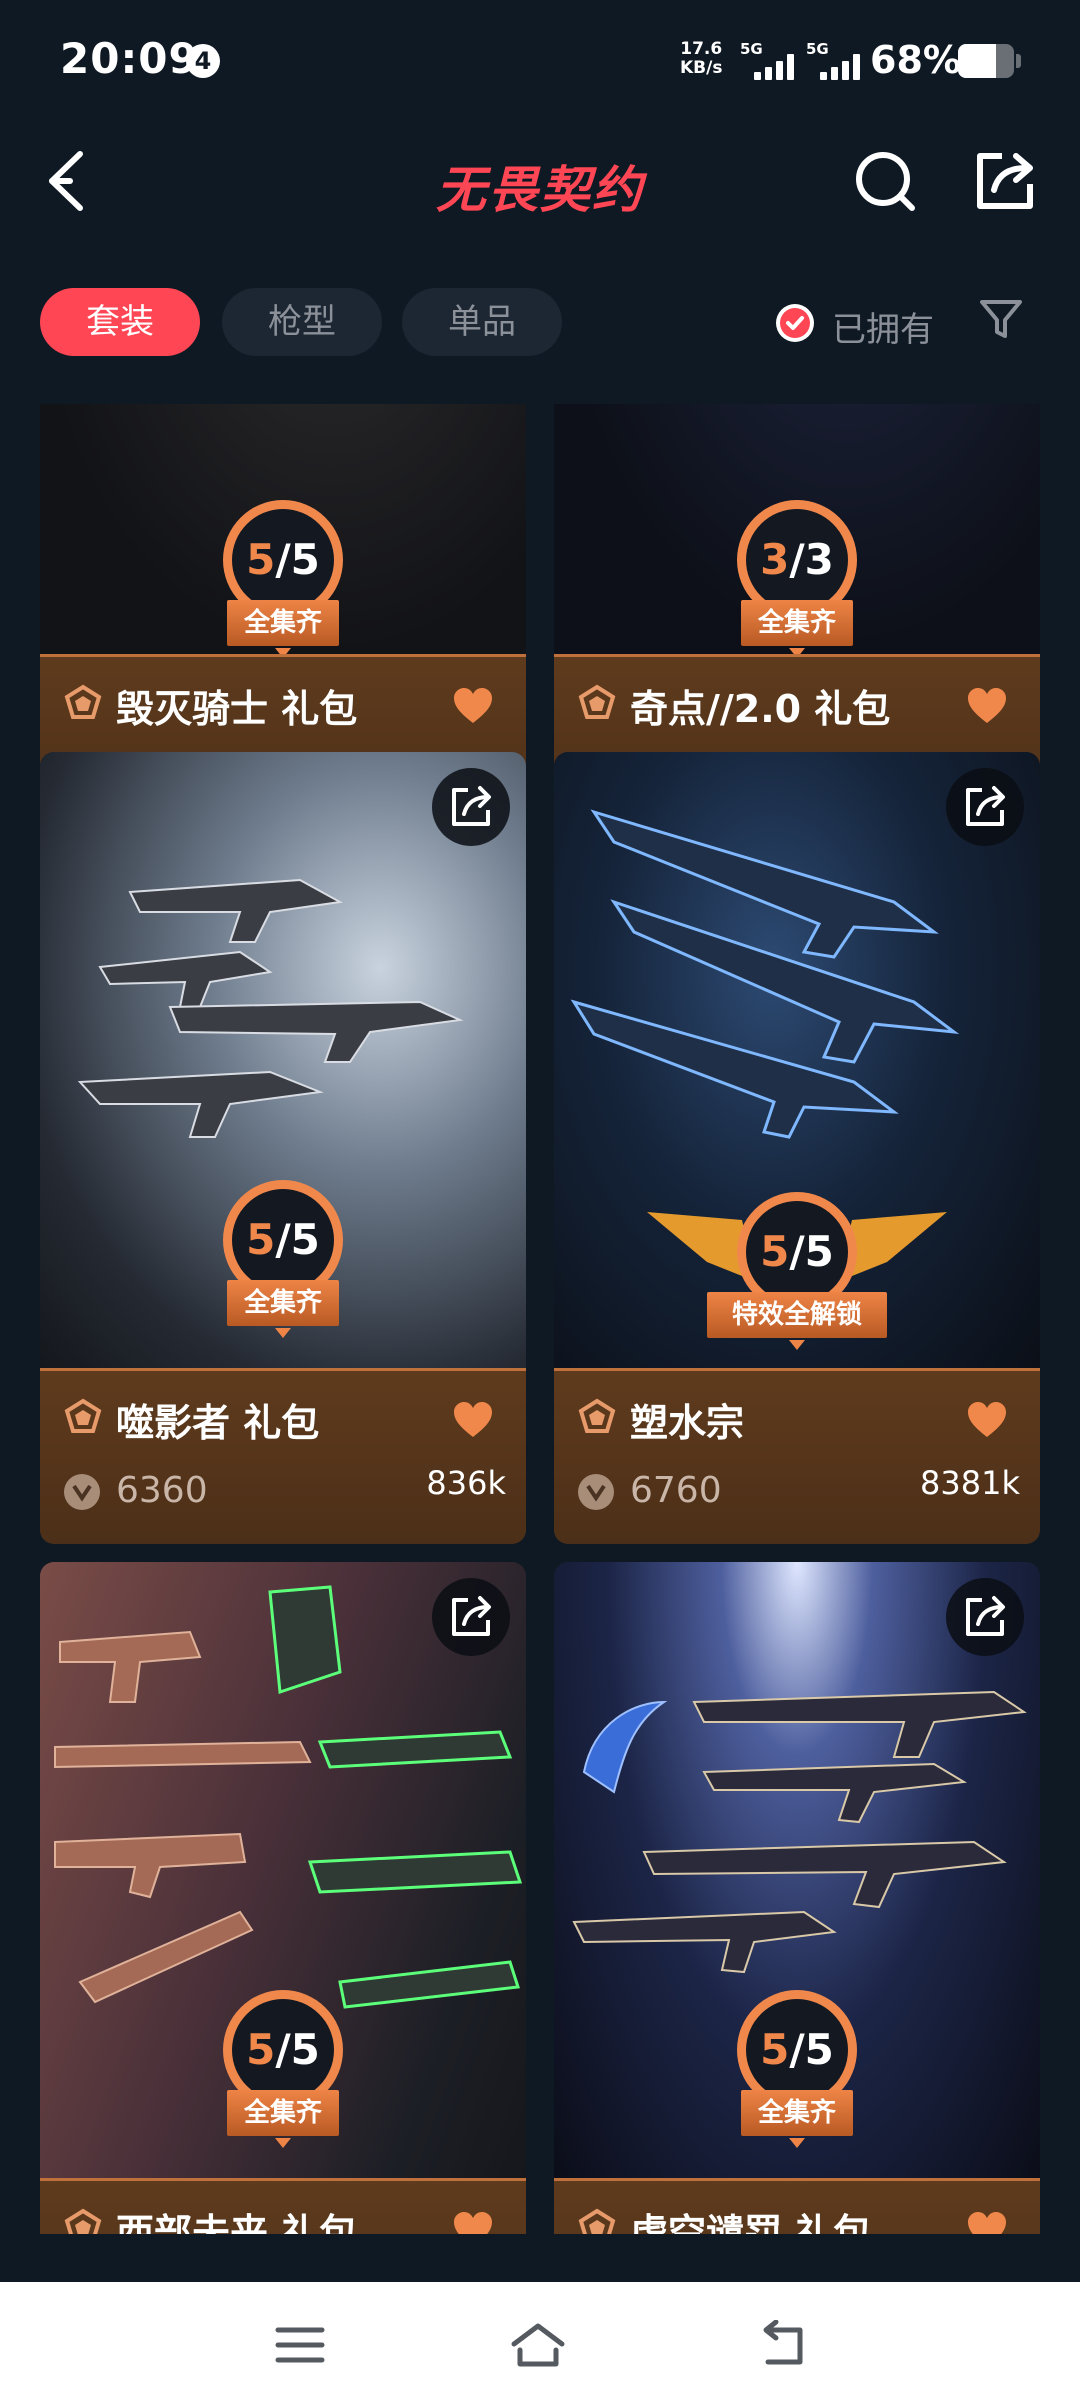 The width and height of the screenshot is (1080, 2408). I want to click on bundle-info: 噬影者 礼包 6360 836k, so click(283, 1456).